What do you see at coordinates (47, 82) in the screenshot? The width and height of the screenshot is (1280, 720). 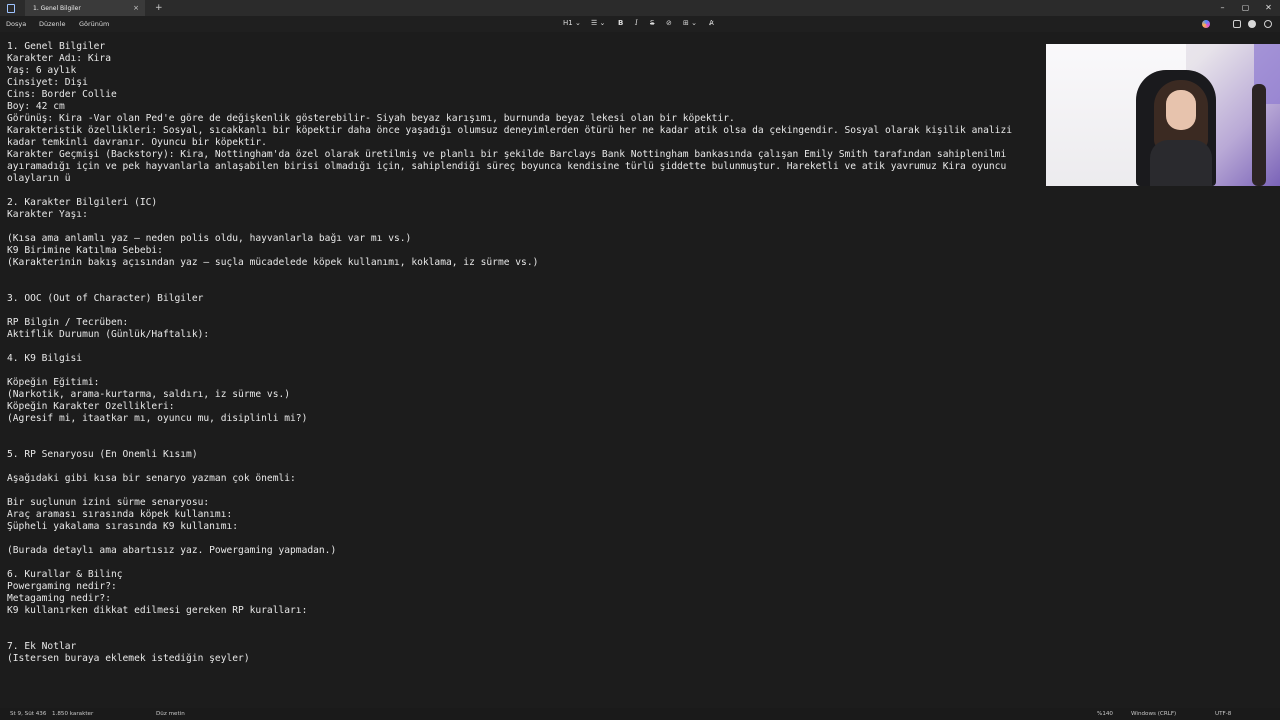 I see `document-line: Cinsiyet: Dişi` at bounding box center [47, 82].